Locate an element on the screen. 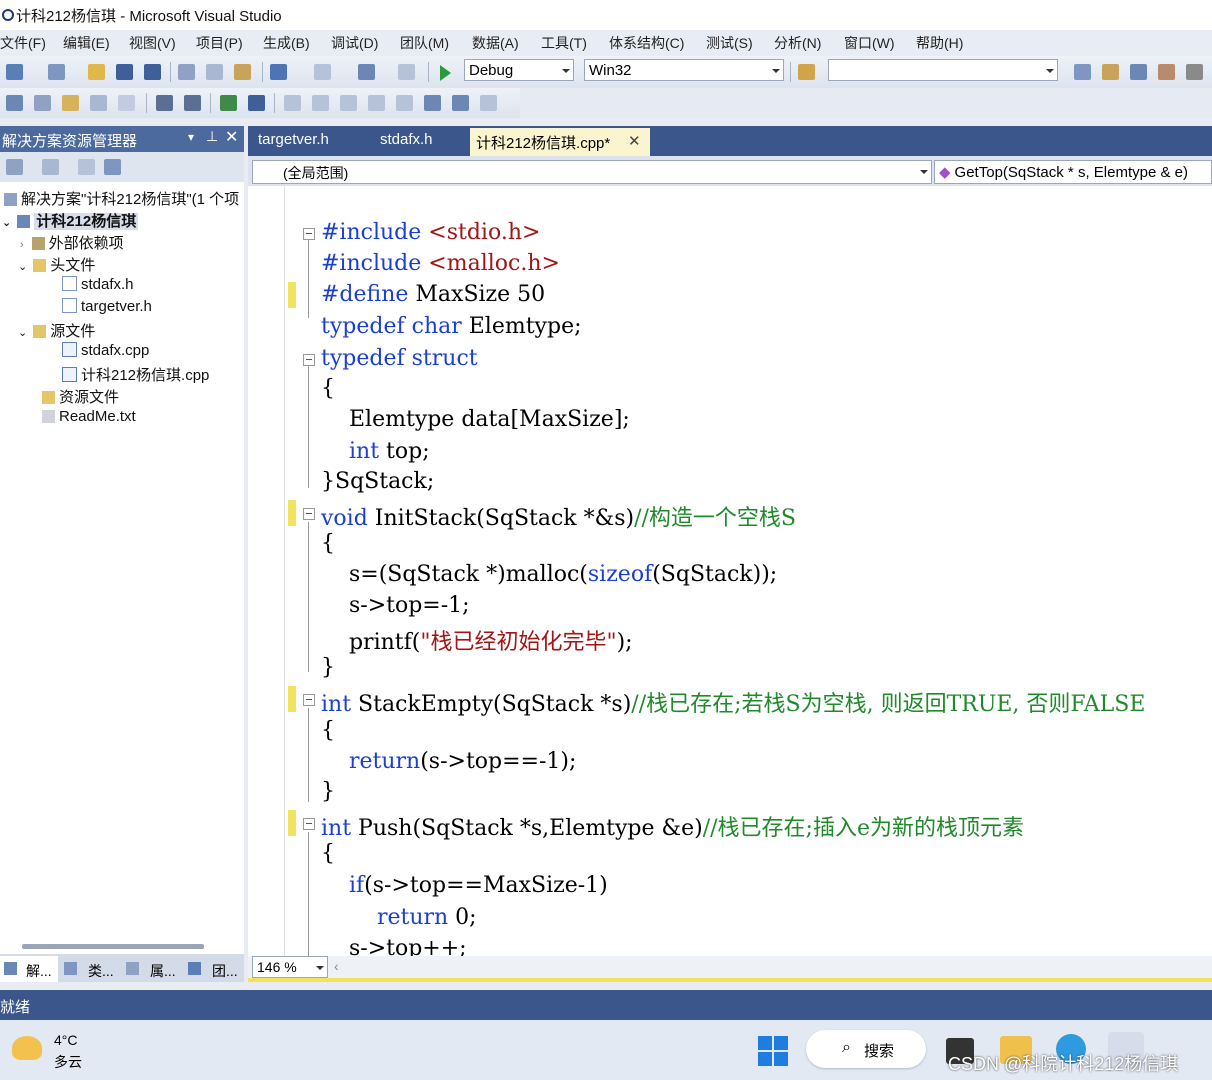  solution-platform-select: Win32 is located at coordinates (684, 70).